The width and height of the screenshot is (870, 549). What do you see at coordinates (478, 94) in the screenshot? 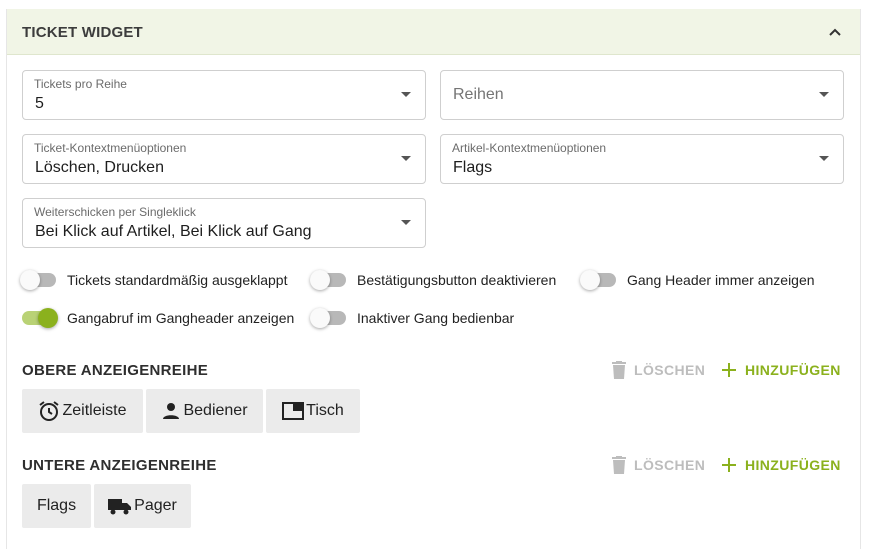
I see `field-placeholder: Reihen` at bounding box center [478, 94].